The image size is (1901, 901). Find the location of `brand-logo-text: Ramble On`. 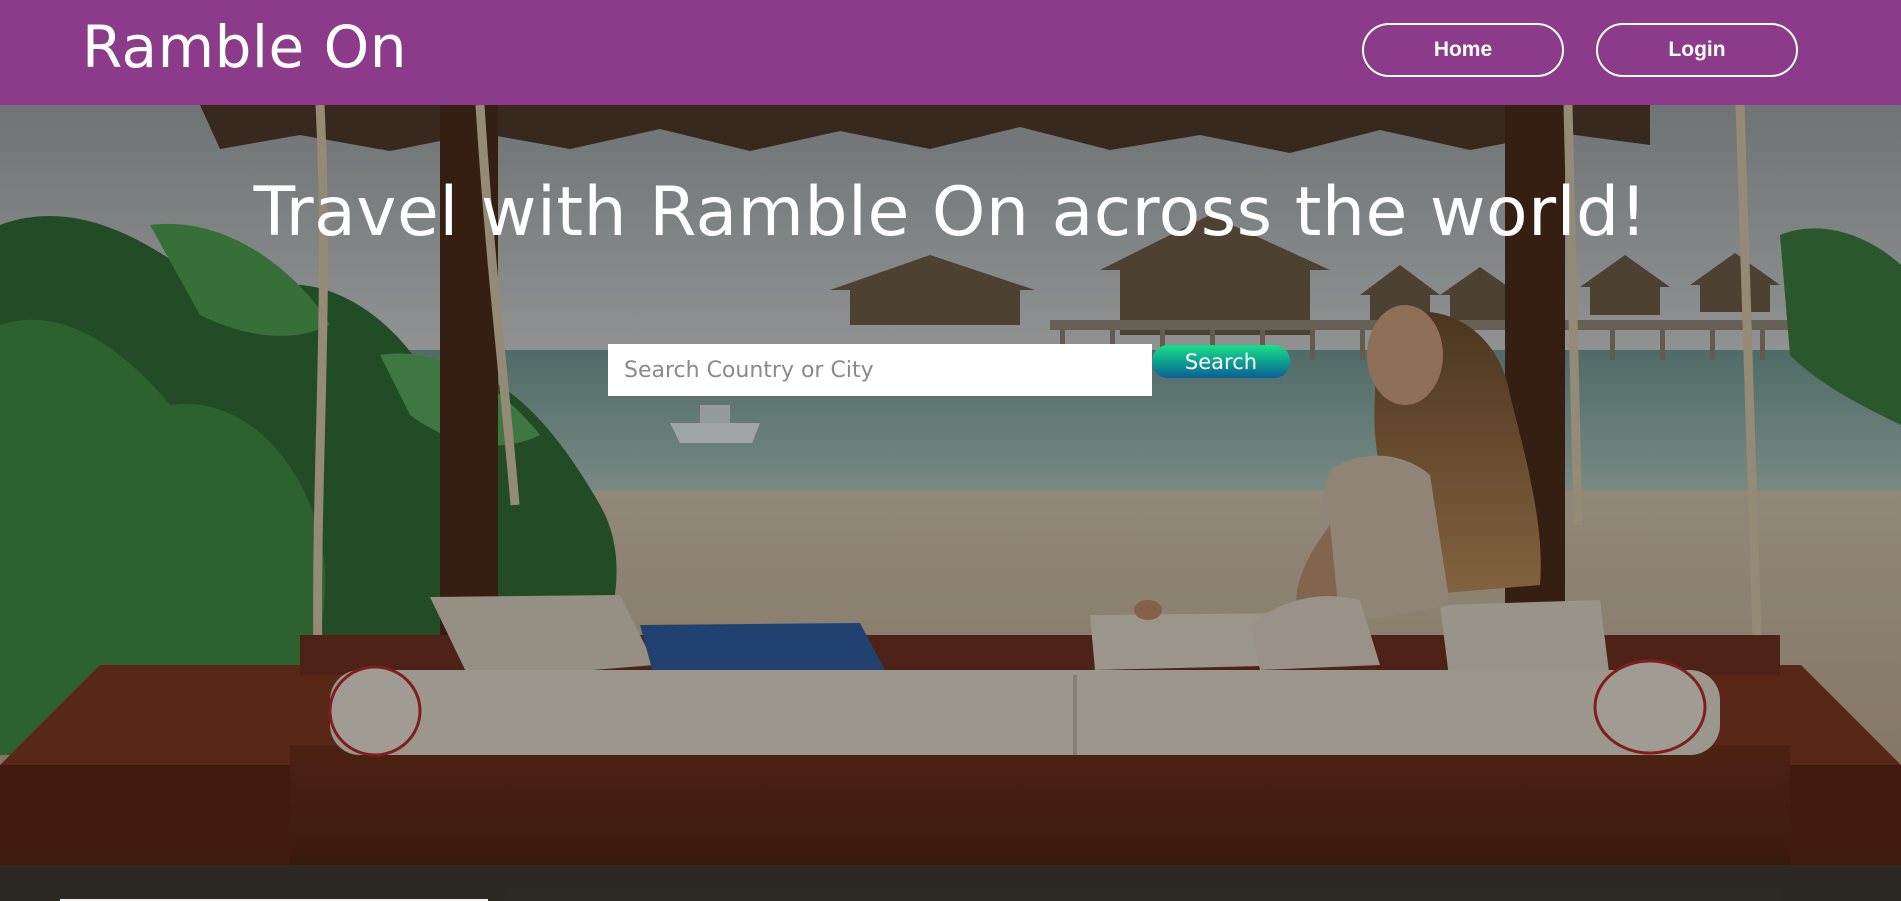

brand-logo-text: Ramble On is located at coordinates (244, 47).